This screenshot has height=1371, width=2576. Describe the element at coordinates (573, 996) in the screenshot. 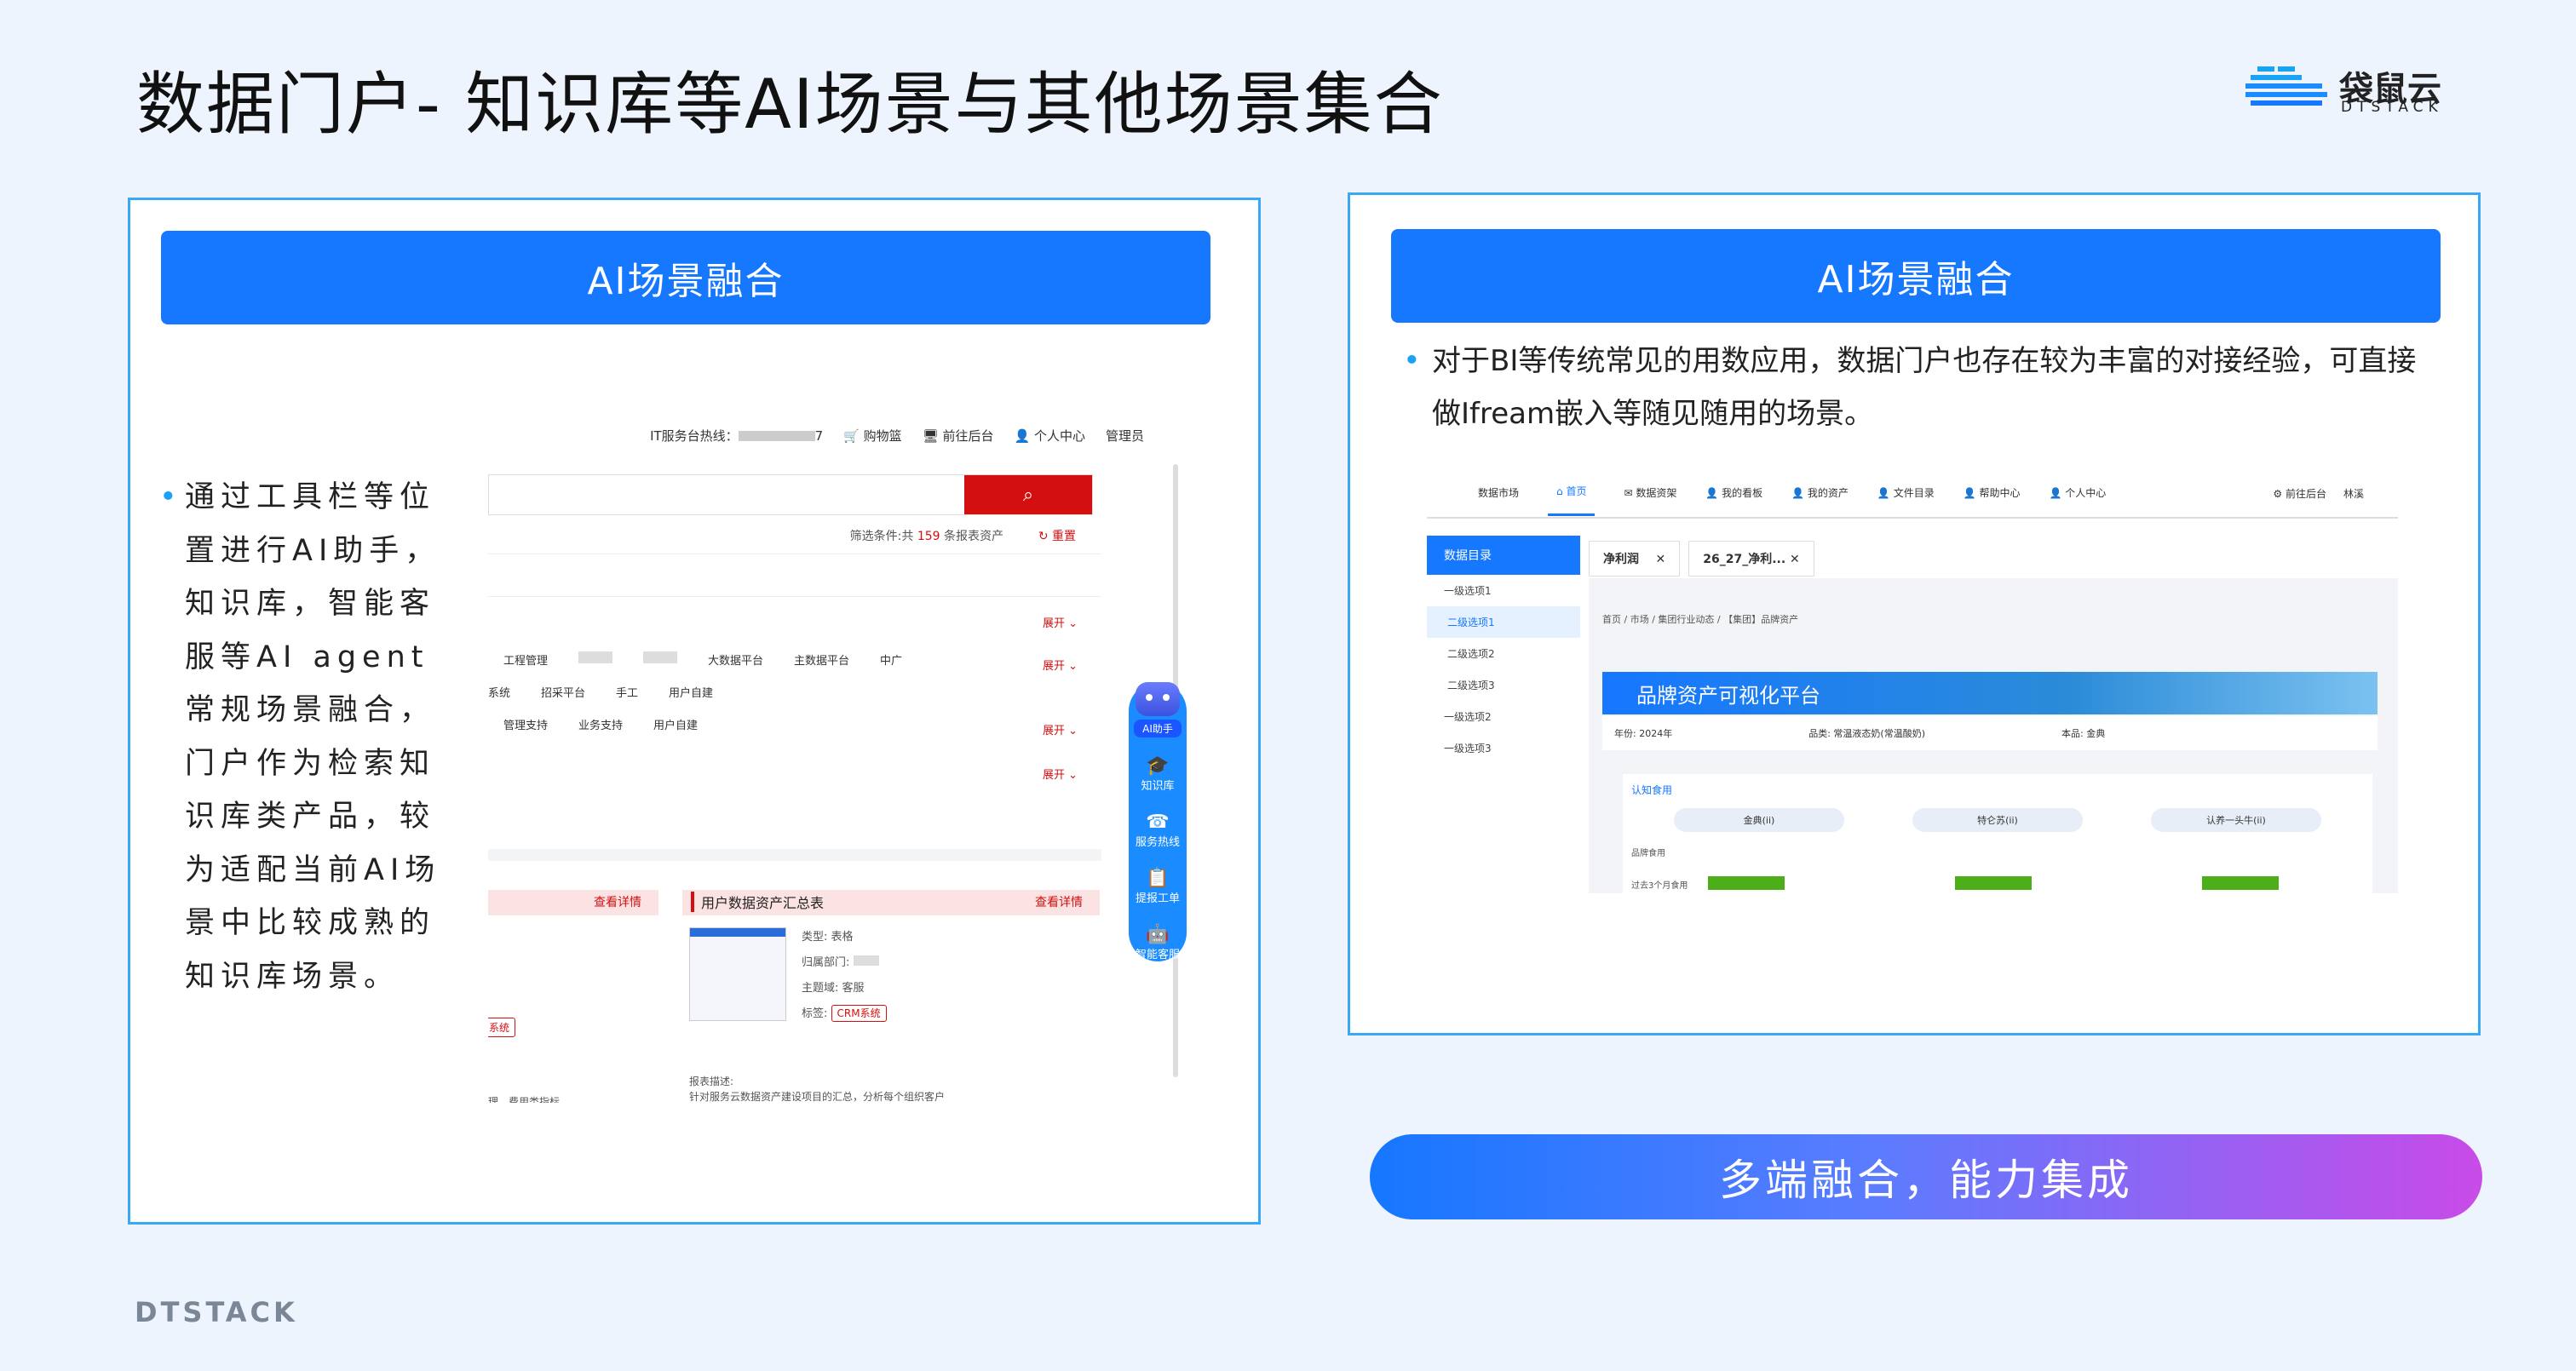

I see `report-card: 查看详情 系统 理、费用类指标` at that location.